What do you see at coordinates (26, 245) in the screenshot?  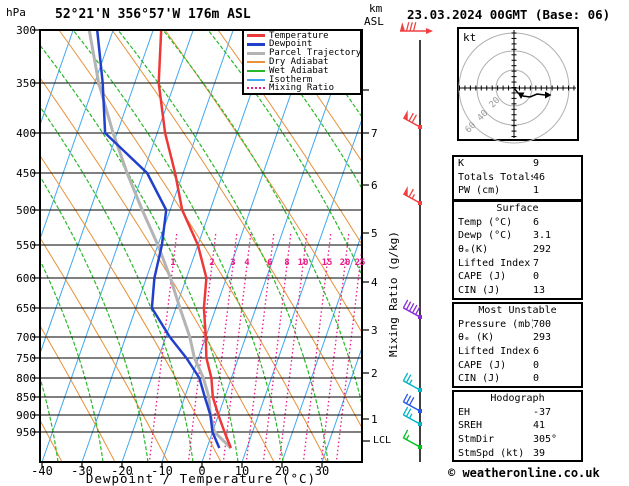 I see `pressure-tick-label: 550` at bounding box center [26, 245].